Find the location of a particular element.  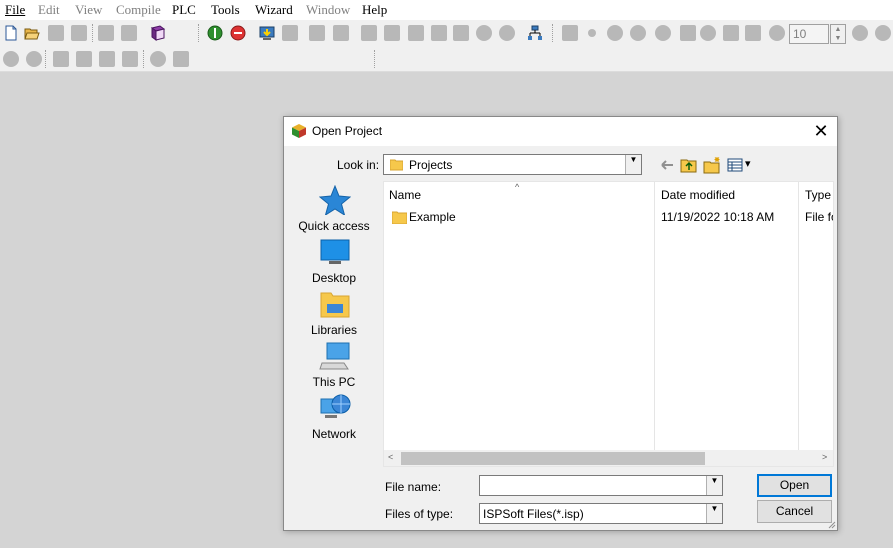

book-icon is located at coordinates (158, 33).